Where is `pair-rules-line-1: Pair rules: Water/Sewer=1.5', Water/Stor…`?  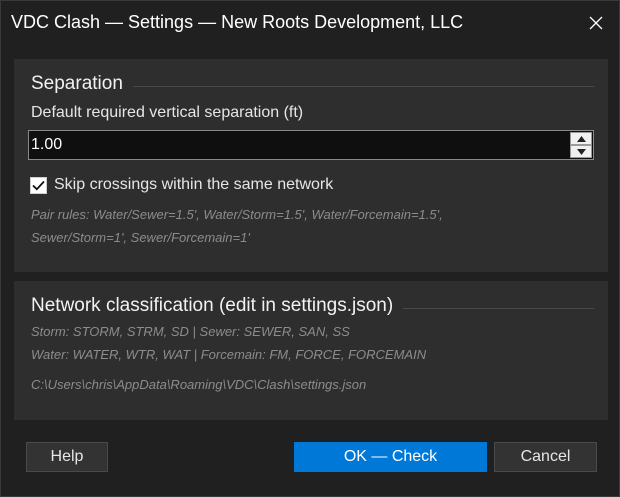 pair-rules-line-1: Pair rules: Water/Sewer=1.5', Water/Stor… is located at coordinates (237, 214).